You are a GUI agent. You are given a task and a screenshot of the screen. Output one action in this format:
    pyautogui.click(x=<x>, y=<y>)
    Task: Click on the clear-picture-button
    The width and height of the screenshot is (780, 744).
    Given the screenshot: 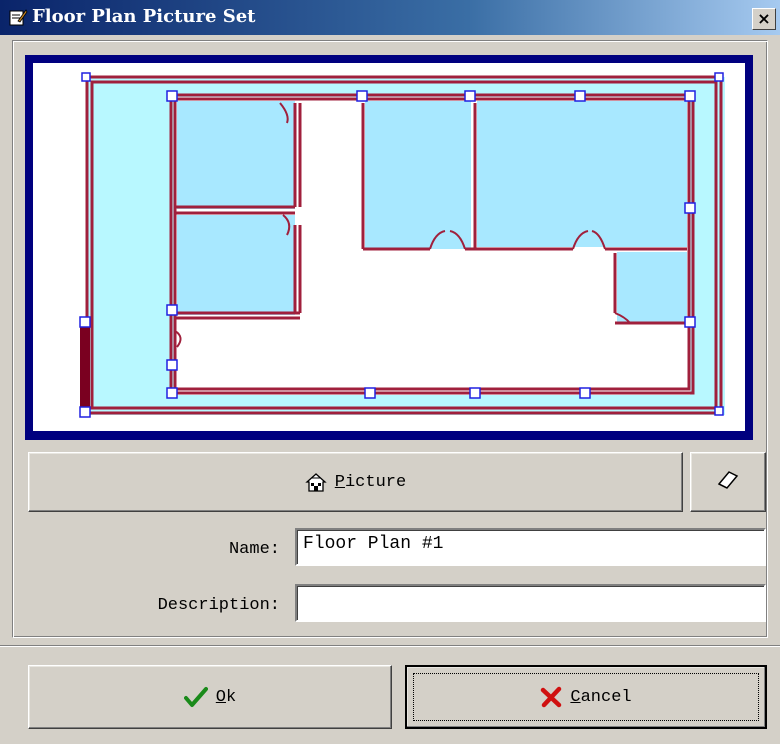 What is the action you would take?
    pyautogui.click(x=728, y=482)
    